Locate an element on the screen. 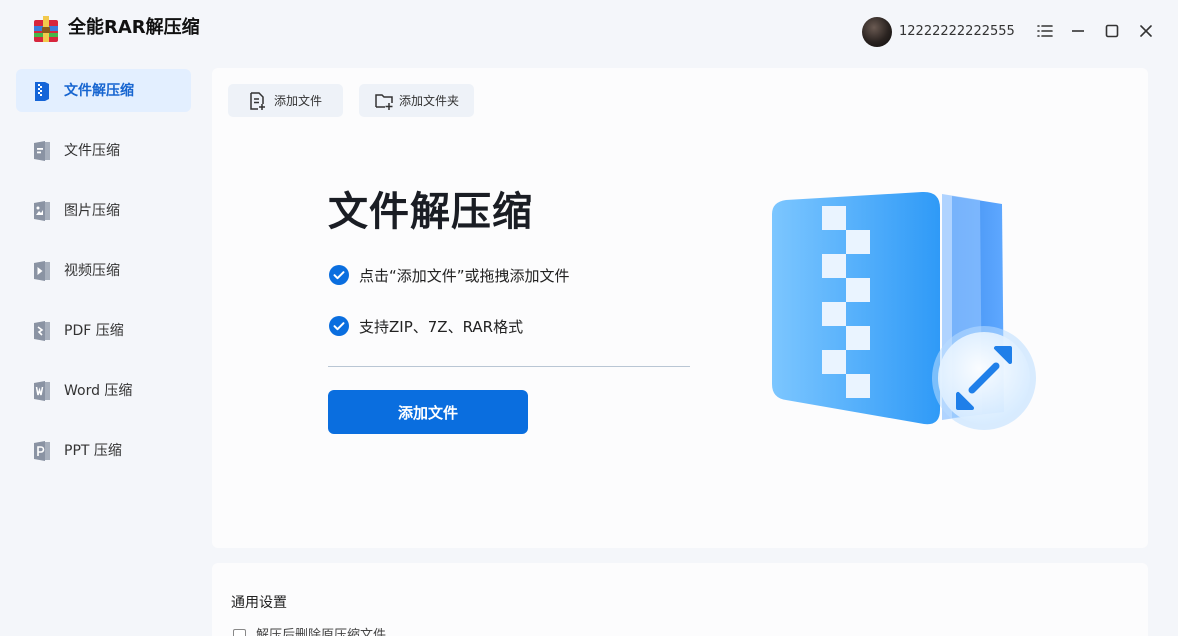 Image resolution: width=1178 pixels, height=636 pixels. sidebar-item-pdf-compress: PDF 压缩 is located at coordinates (103, 330).